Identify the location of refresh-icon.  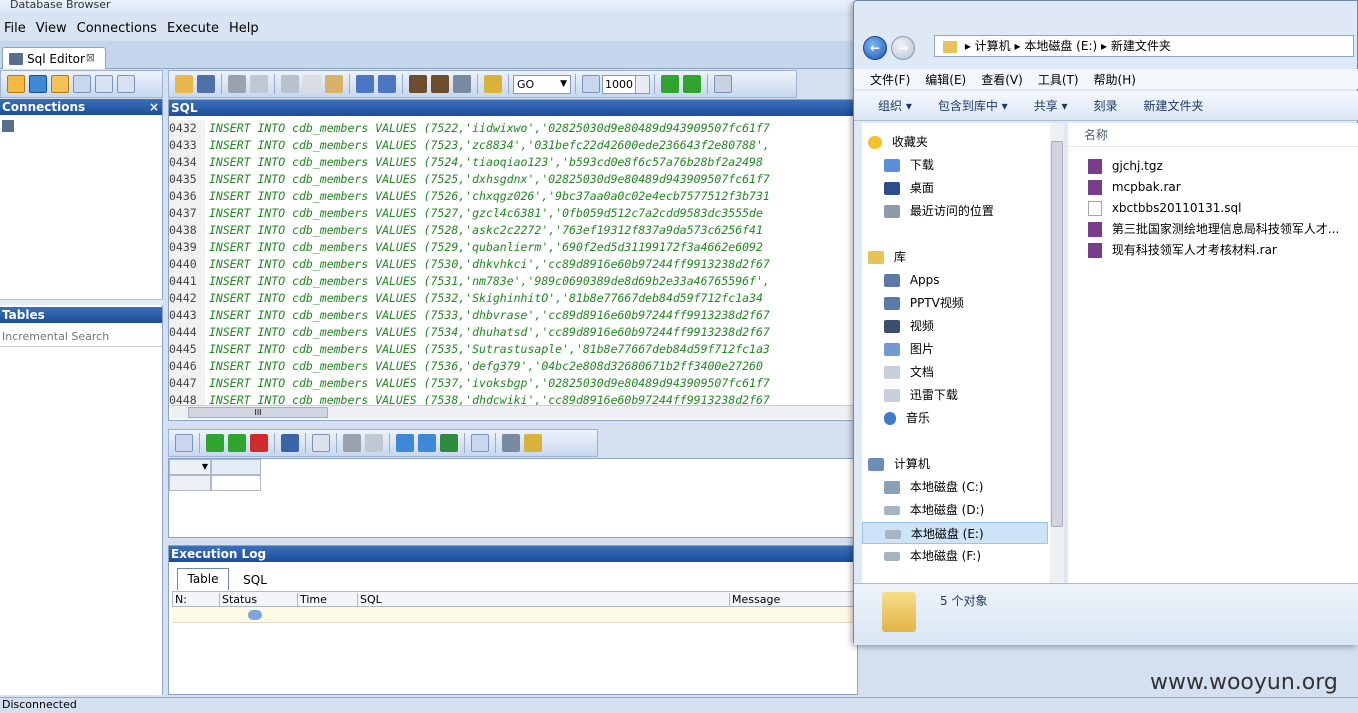
(184, 443).